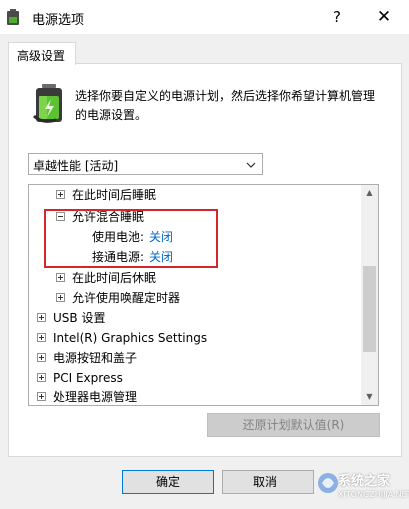  I want to click on chevron-down-icon, so click(251, 166).